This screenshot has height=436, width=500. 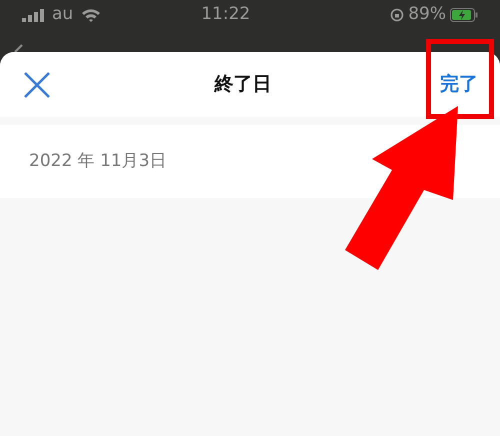 I want to click on close-button, so click(x=37, y=85).